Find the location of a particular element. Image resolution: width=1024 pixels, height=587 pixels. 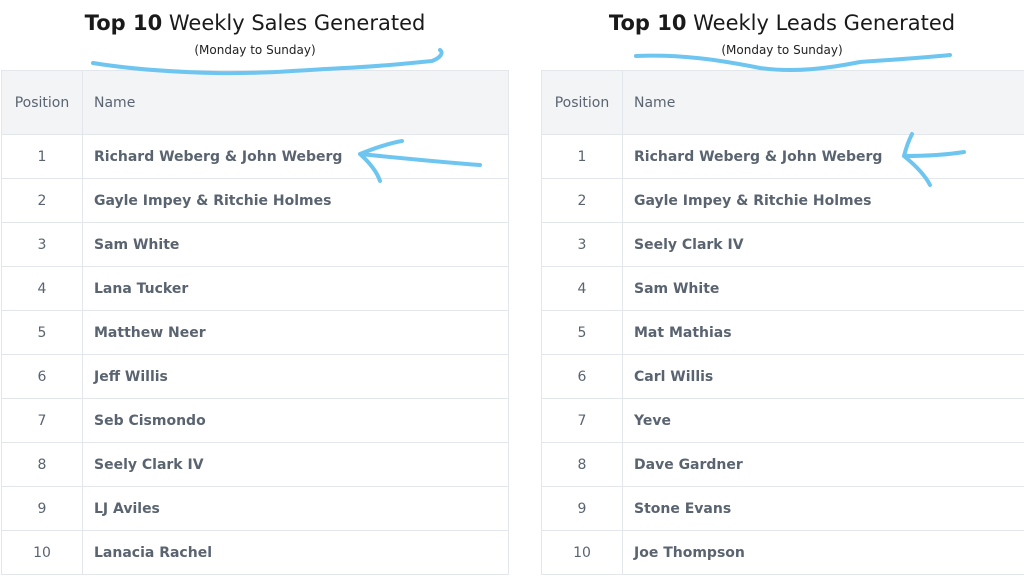

leads-row-name: Yeve is located at coordinates (823, 420).